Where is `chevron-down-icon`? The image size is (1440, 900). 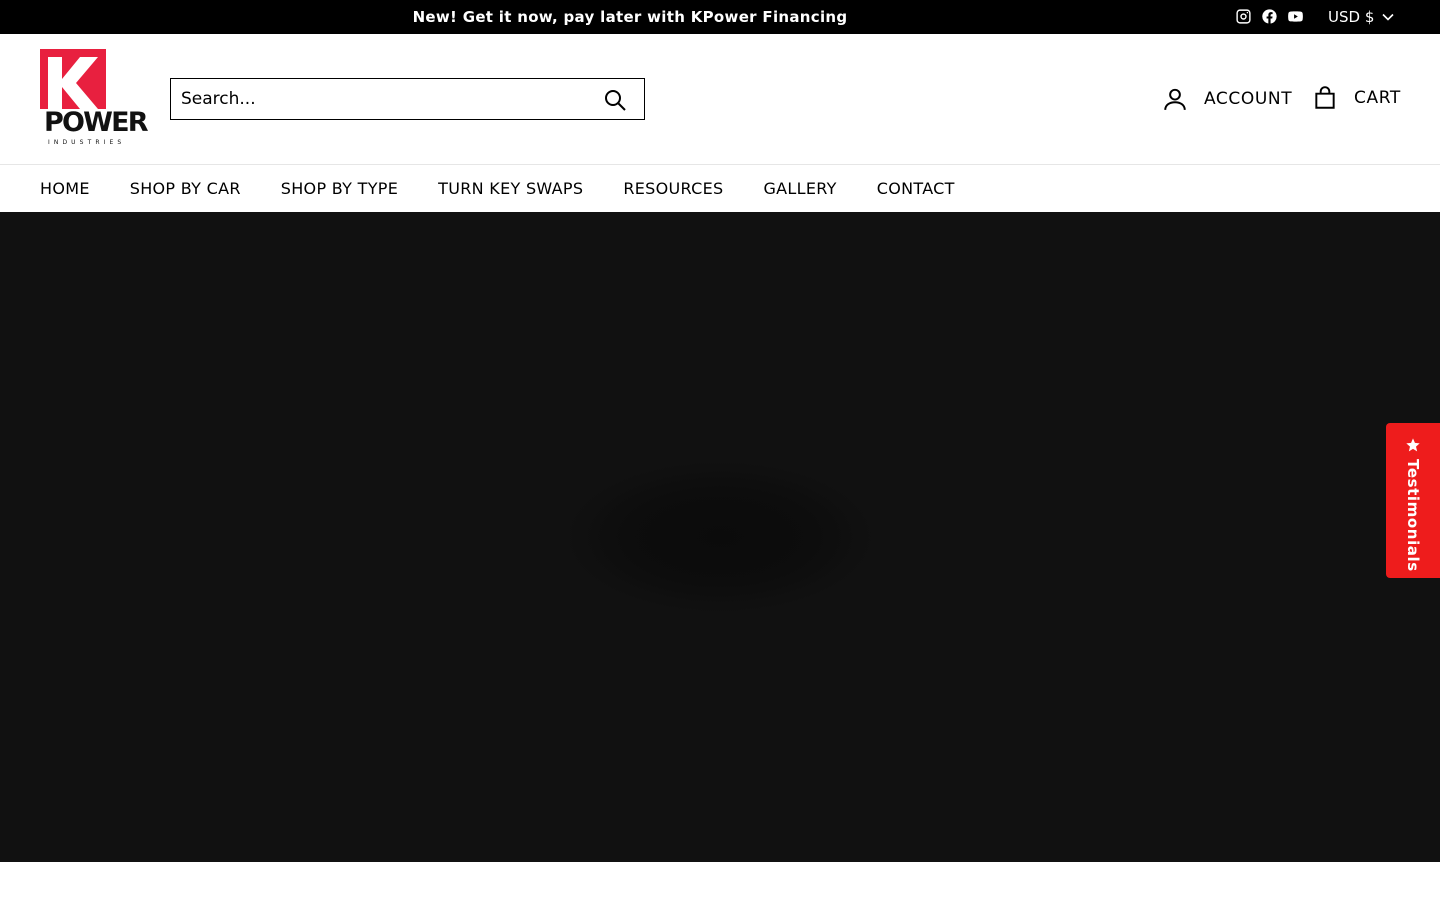 chevron-down-icon is located at coordinates (1388, 17).